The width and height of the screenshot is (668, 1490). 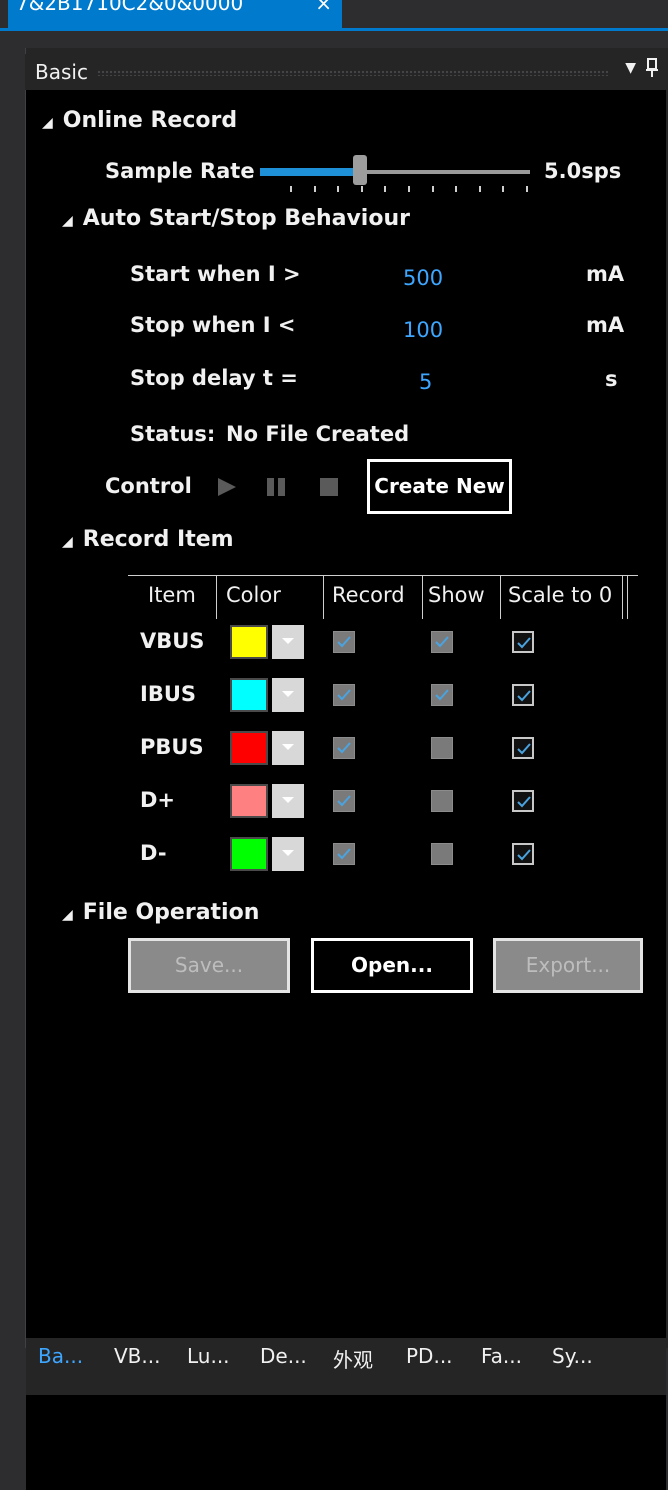 What do you see at coordinates (172, 641) in the screenshot?
I see `item-name: VBUS` at bounding box center [172, 641].